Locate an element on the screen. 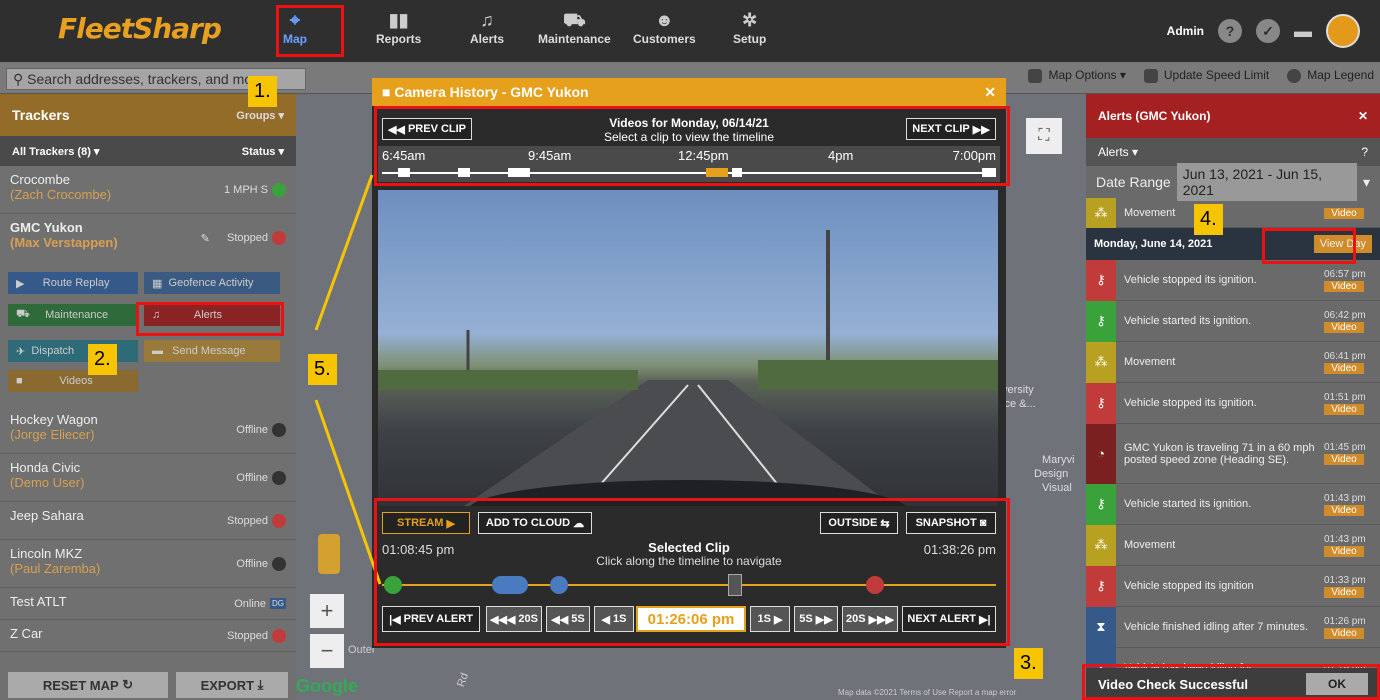 The width and height of the screenshot is (1380, 700). hourglass-icon: ⧗ is located at coordinates (1101, 627).